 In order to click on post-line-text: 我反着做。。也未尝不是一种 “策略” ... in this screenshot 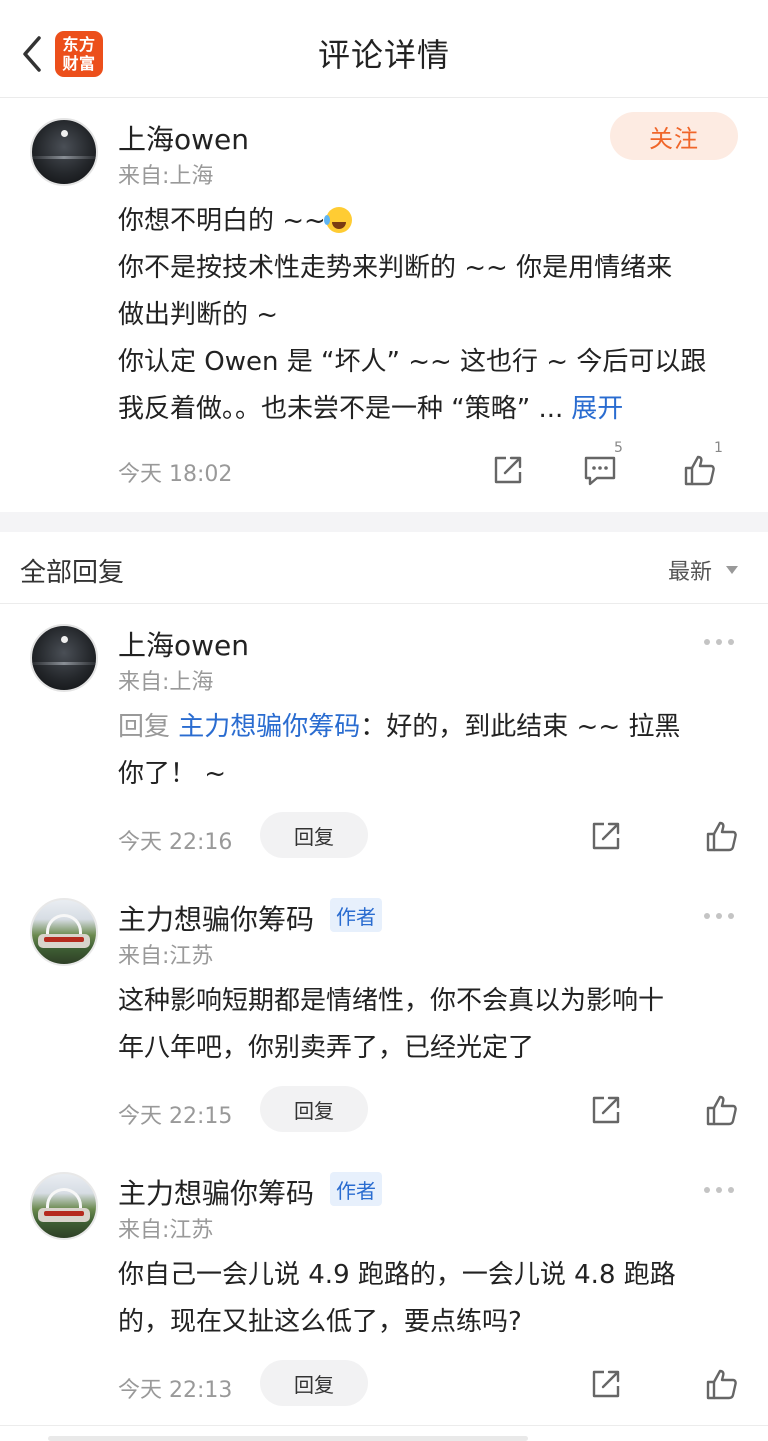, I will do `click(341, 409)`.